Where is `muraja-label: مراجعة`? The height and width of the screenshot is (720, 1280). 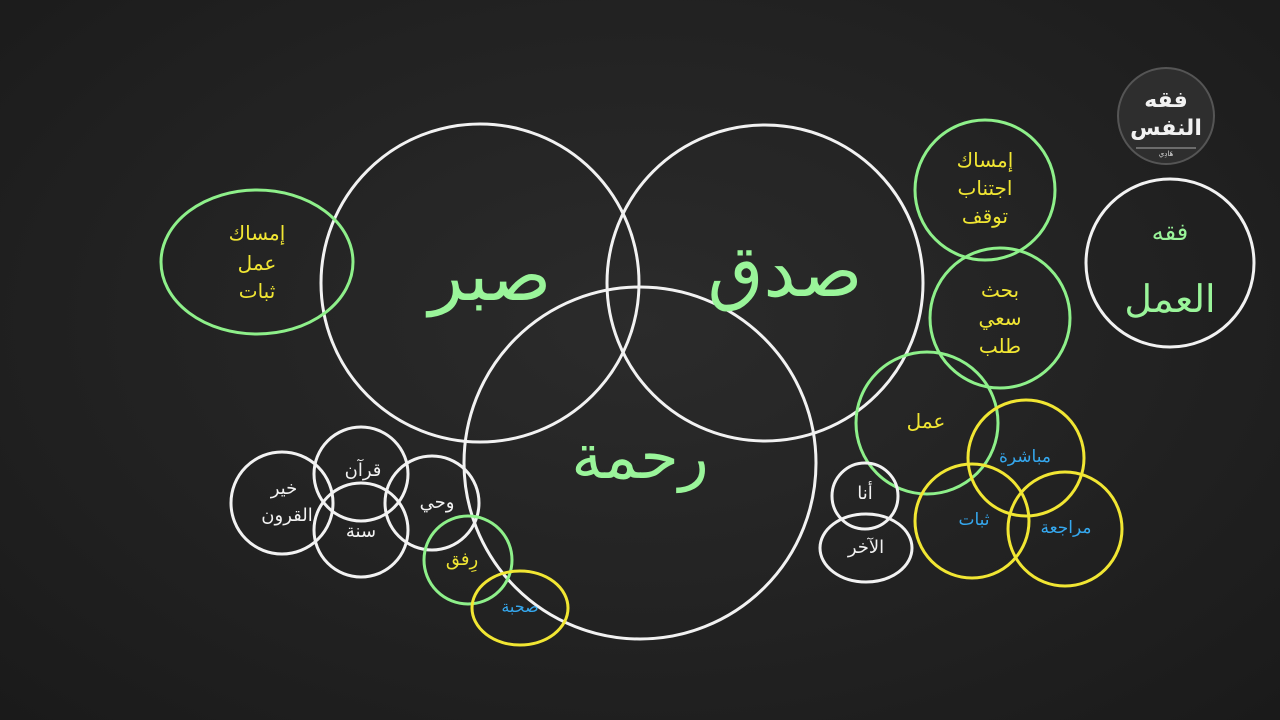
muraja-label: مراجعة is located at coordinates (1065, 528).